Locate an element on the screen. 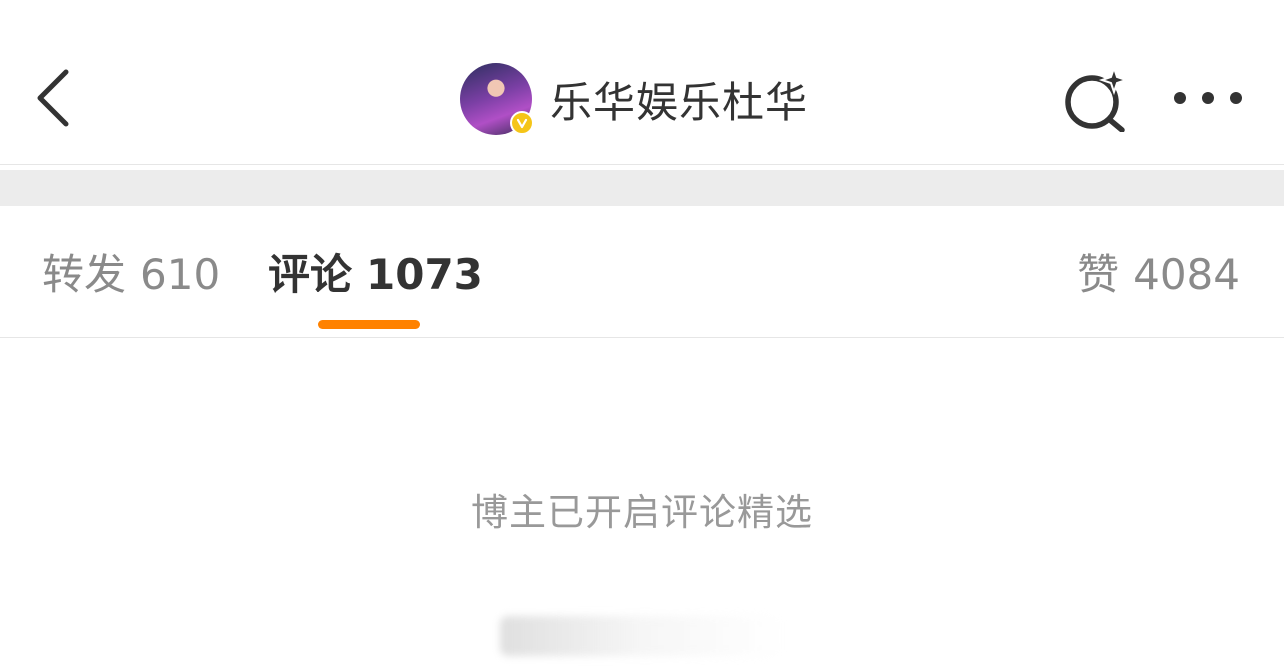 This screenshot has width=1284, height=666. tab-comment-count: 1073 is located at coordinates (424, 274).